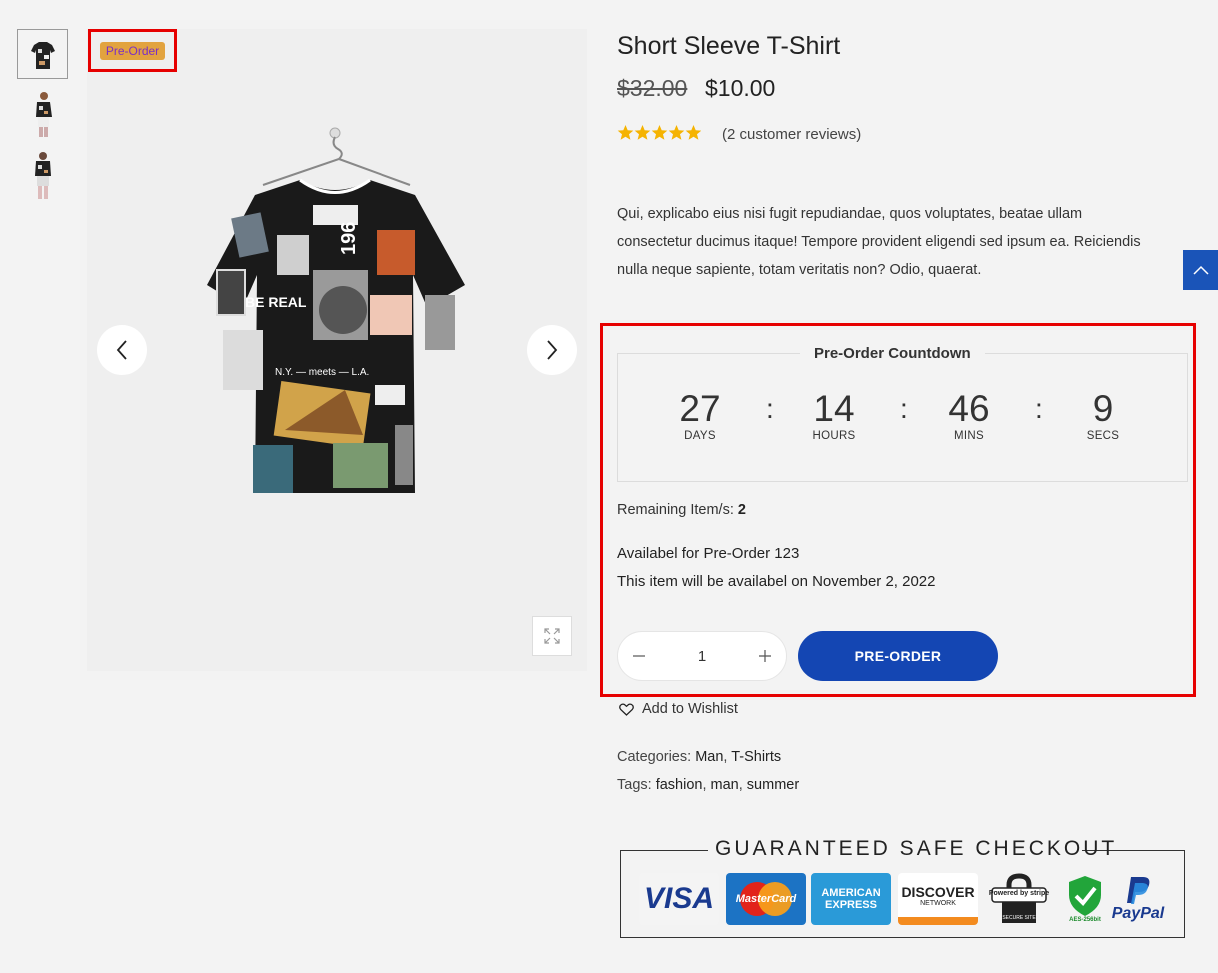  I want to click on product-title: Short Sleeve T-Shirt, so click(729, 46).